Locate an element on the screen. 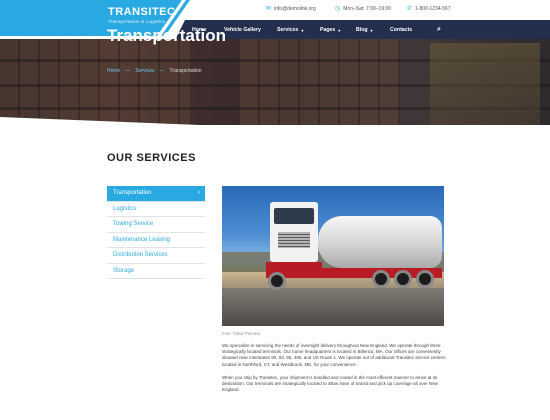 This screenshot has width=550, height=420. truck-grille is located at coordinates (294, 240).